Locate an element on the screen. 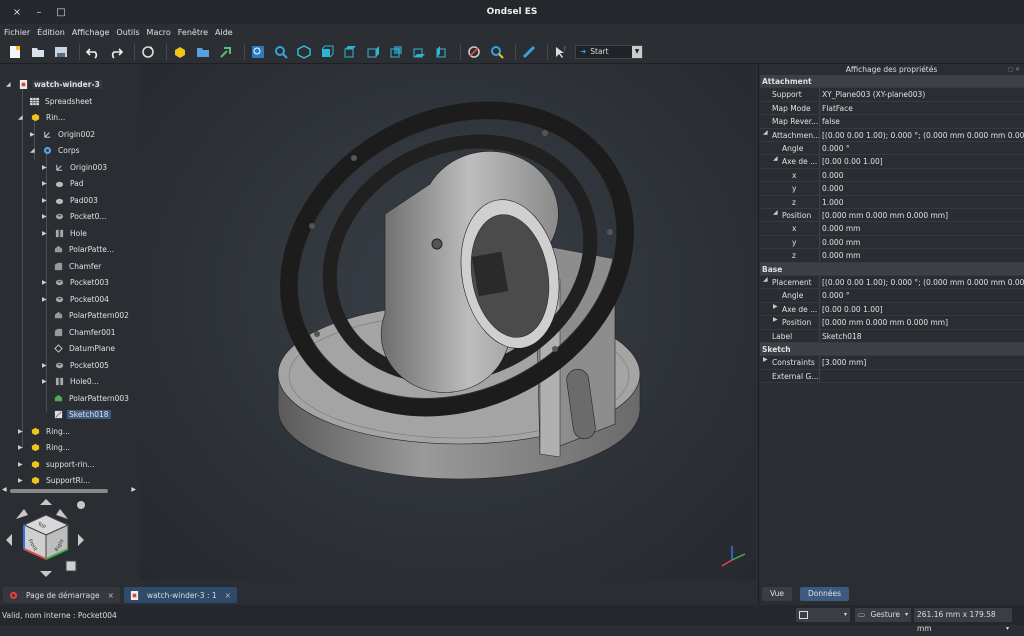 The image size is (1024, 636). tab-donnees: Données is located at coordinates (825, 594).